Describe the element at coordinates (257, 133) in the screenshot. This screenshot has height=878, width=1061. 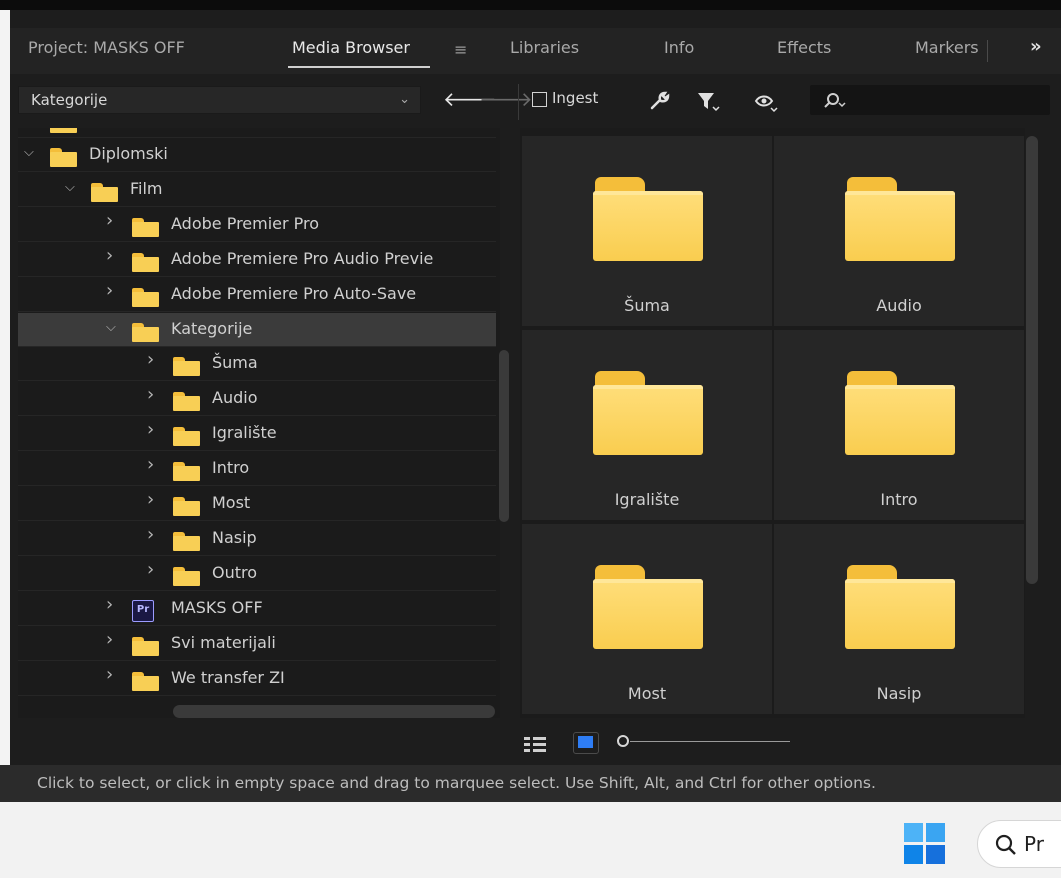
I see `tree-row-partial` at that location.